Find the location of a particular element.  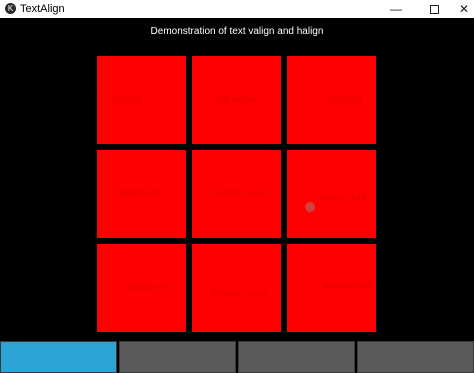

touch-indicator-dot is located at coordinates (310, 207).